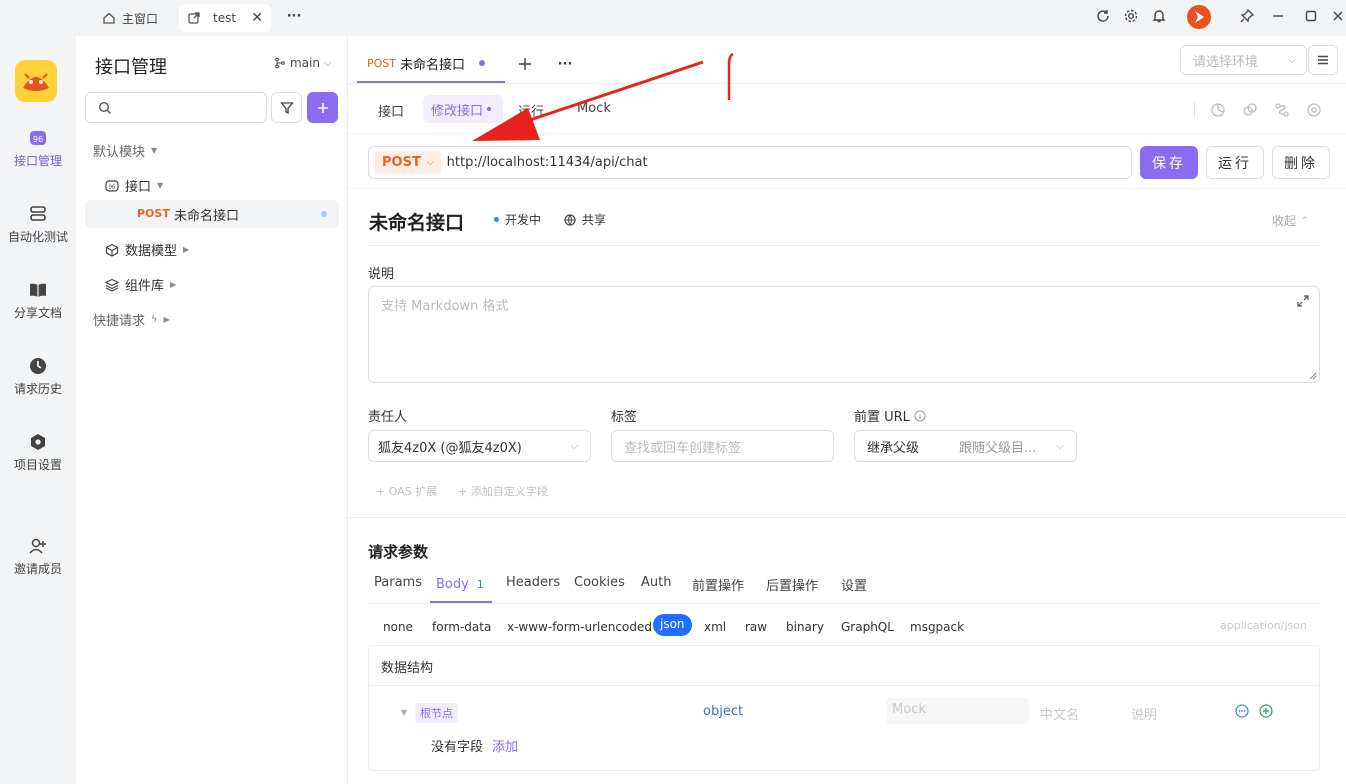  Describe the element at coordinates (1242, 711) in the screenshot. I see `more-options-icon` at that location.